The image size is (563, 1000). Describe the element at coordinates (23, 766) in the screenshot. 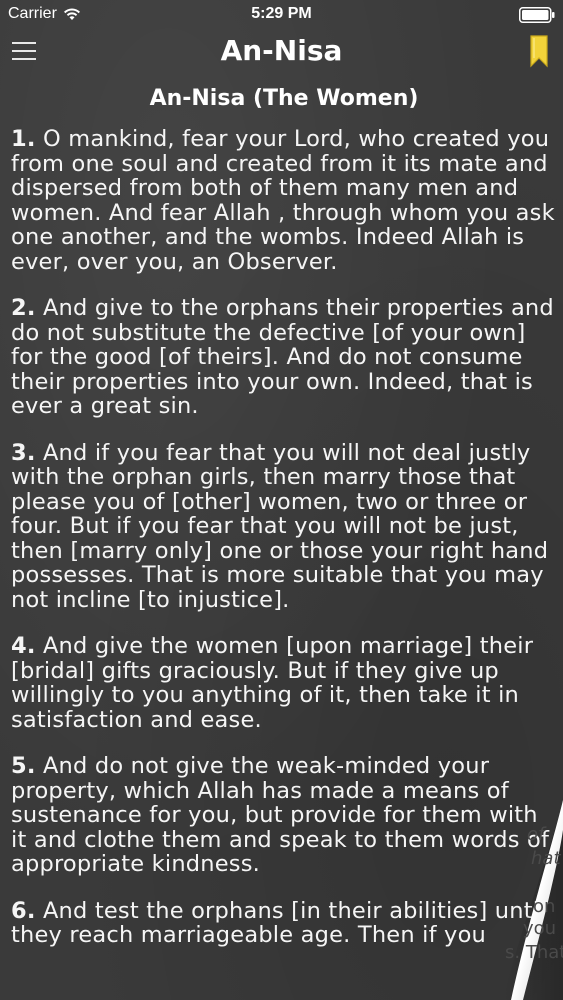

I see `verse-number: 5.` at that location.